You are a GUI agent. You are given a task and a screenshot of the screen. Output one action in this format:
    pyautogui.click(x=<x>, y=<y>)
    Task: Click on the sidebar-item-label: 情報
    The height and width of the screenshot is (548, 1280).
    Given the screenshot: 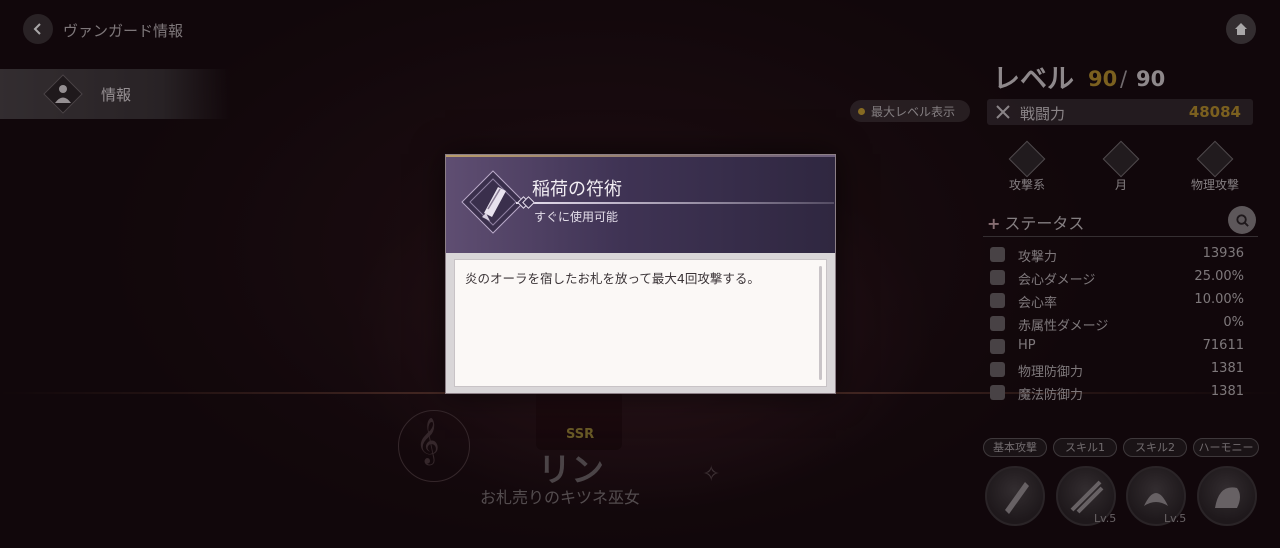 What is the action you would take?
    pyautogui.click(x=116, y=95)
    